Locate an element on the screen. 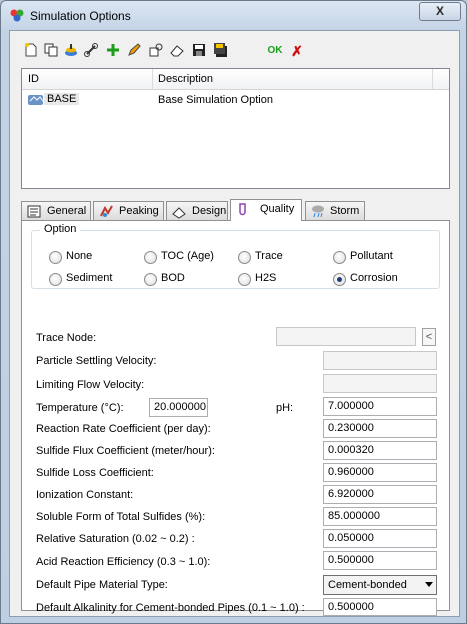  limiting-flow-field is located at coordinates (380, 383).